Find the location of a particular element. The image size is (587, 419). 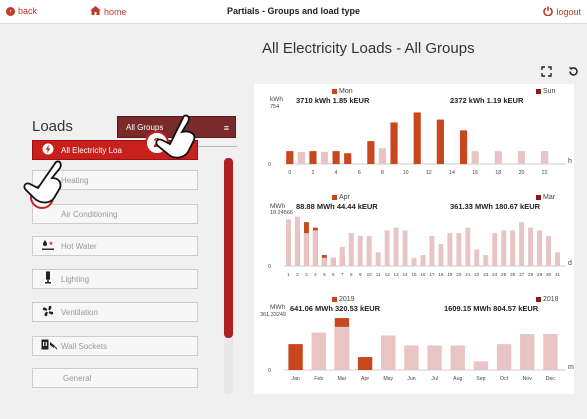

x-tick-label: 22 is located at coordinates (477, 274).